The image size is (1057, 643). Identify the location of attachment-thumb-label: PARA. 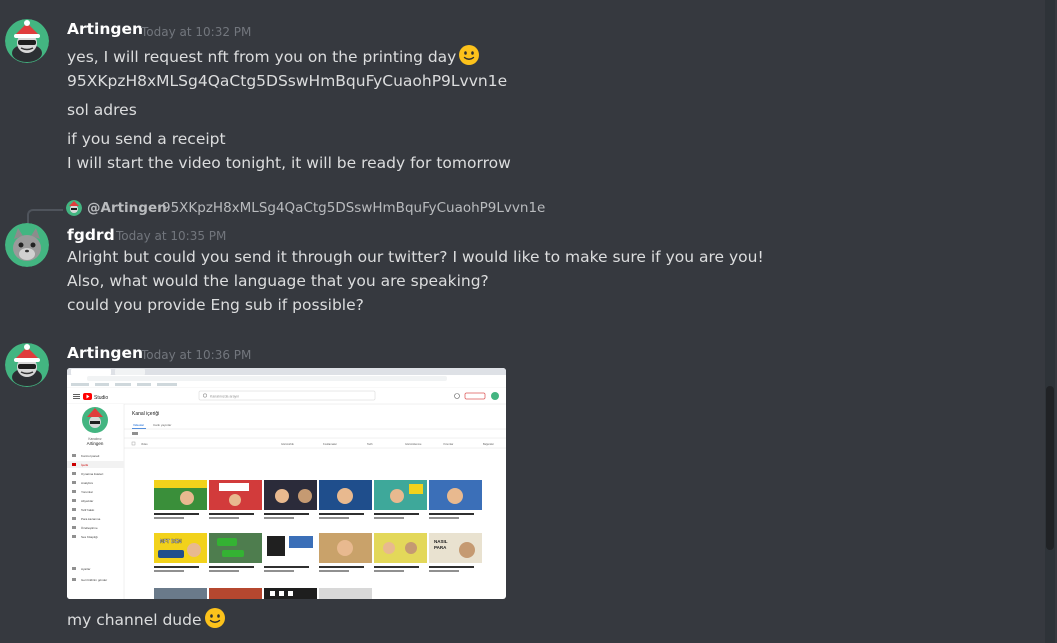
(440, 547).